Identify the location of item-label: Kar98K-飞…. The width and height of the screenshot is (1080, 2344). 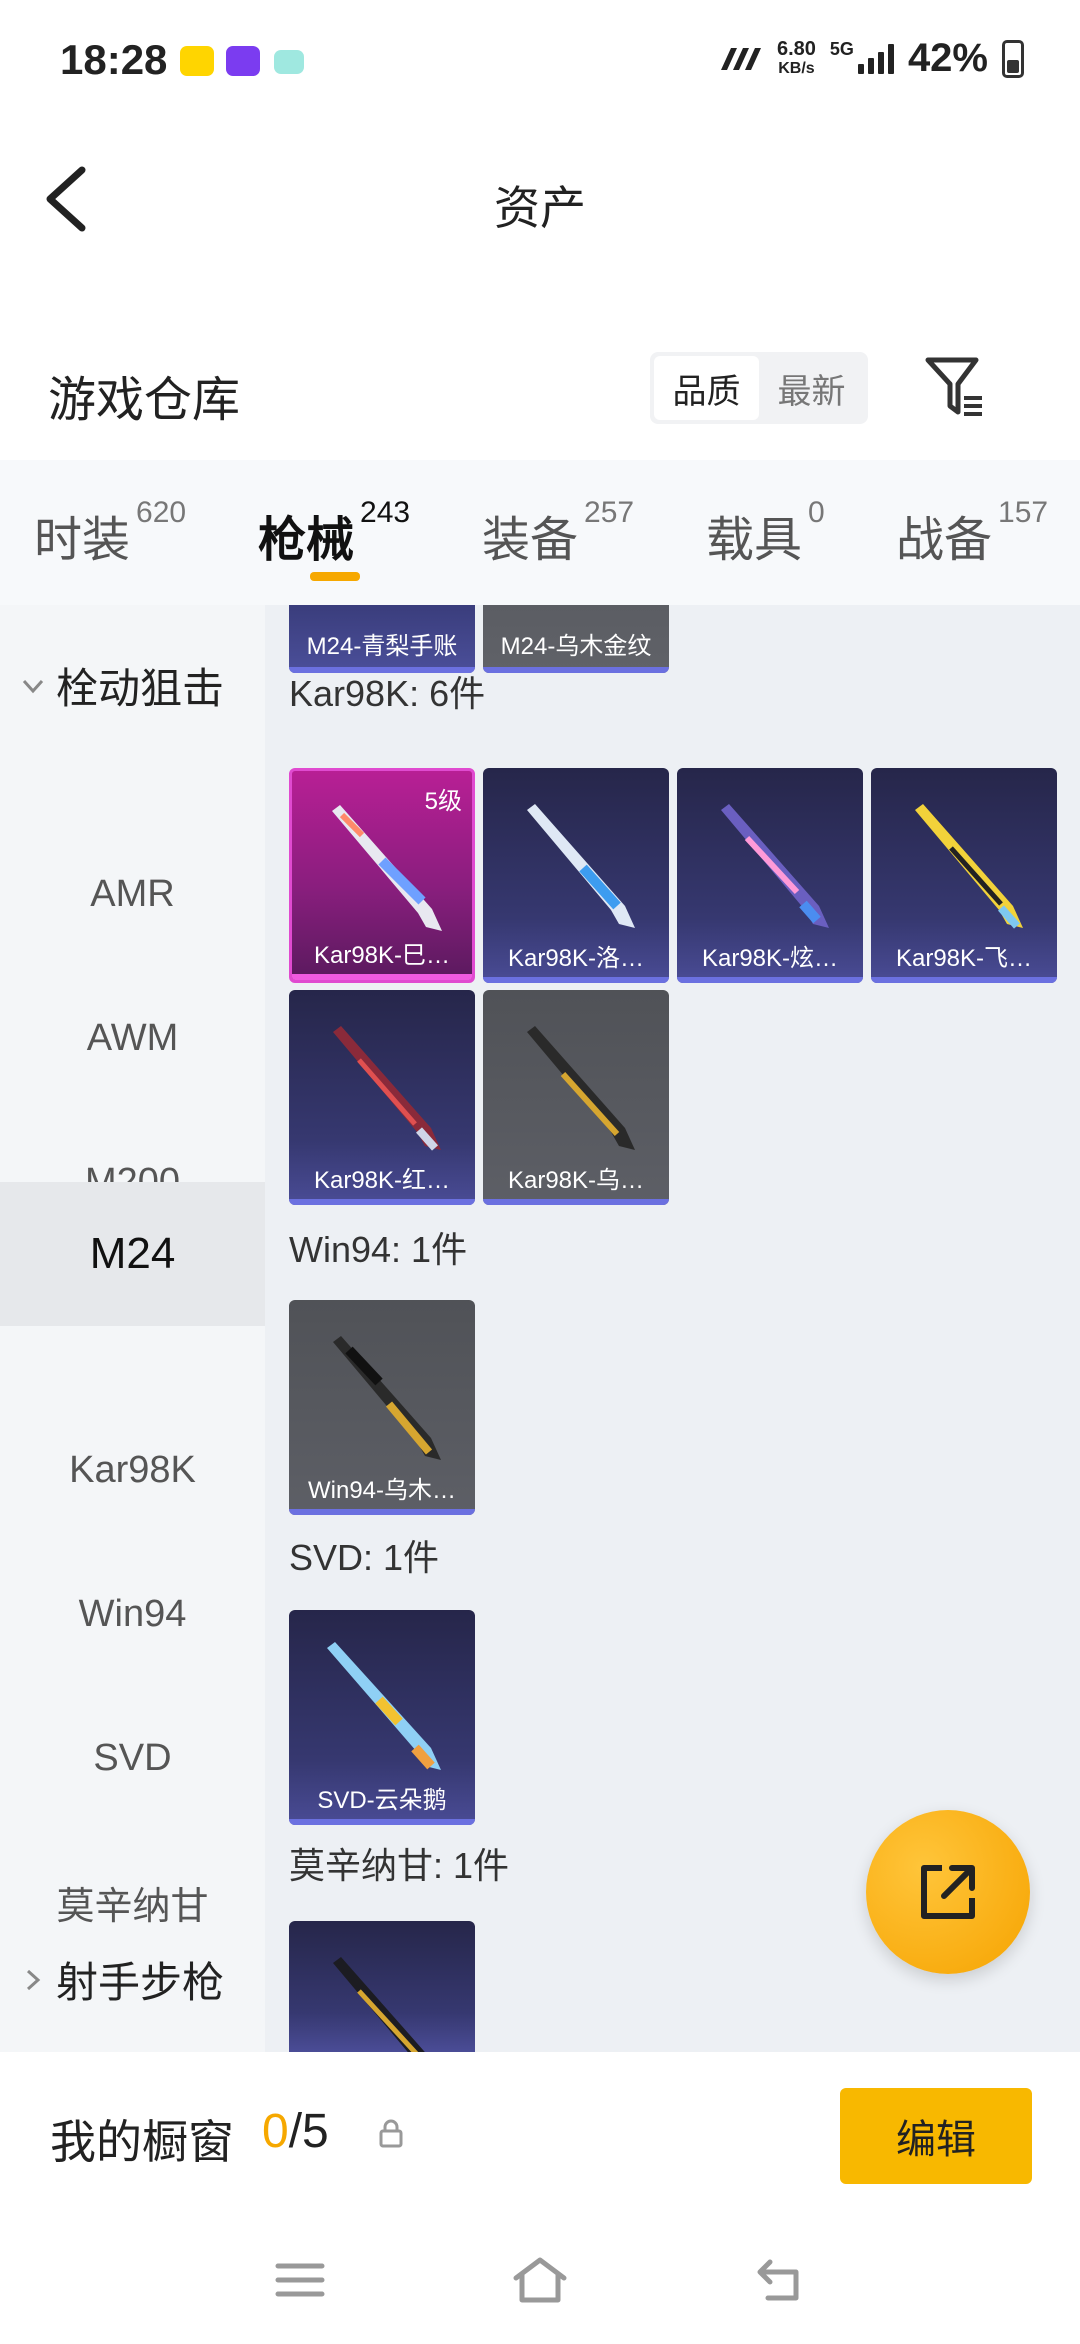
(964, 958).